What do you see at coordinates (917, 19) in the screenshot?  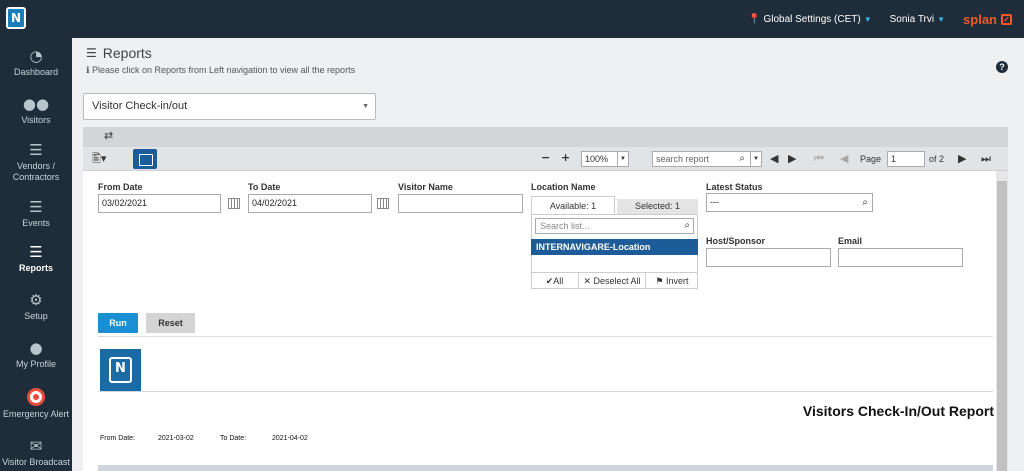 I see `user-menu: Sonia Trvi ▼` at bounding box center [917, 19].